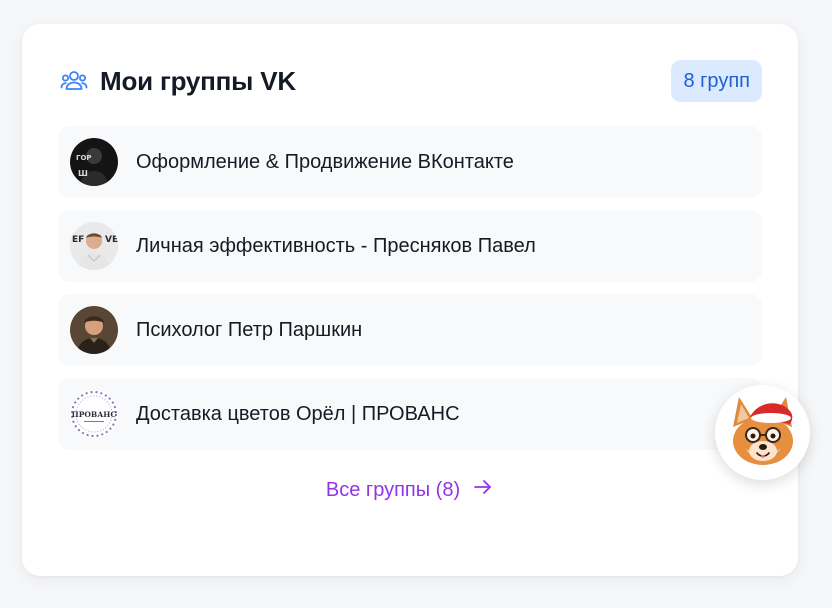 Image resolution: width=832 pixels, height=608 pixels. Describe the element at coordinates (410, 330) in the screenshot. I see `group-item: Психолог Петр Паршкин` at that location.